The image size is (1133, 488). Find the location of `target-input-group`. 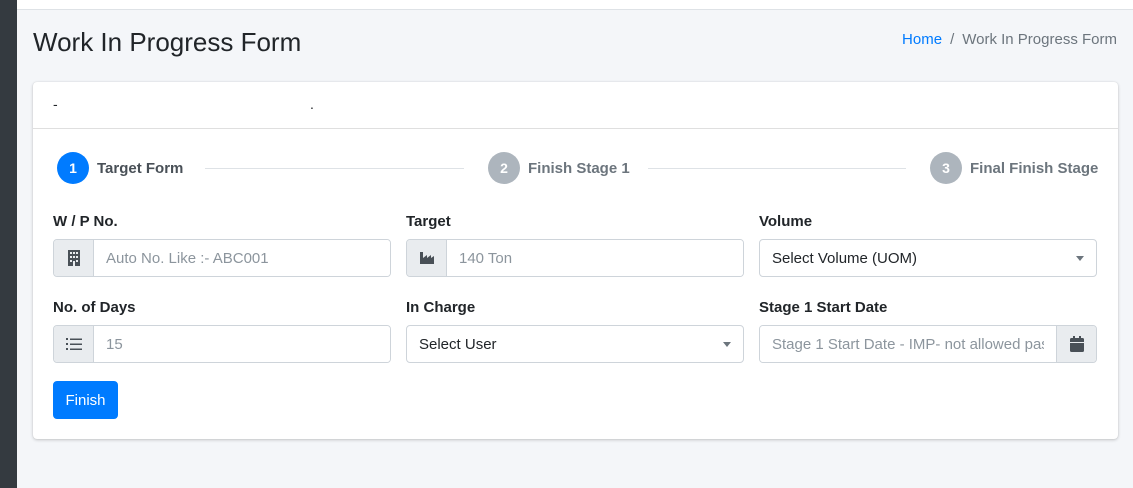

target-input-group is located at coordinates (575, 258).